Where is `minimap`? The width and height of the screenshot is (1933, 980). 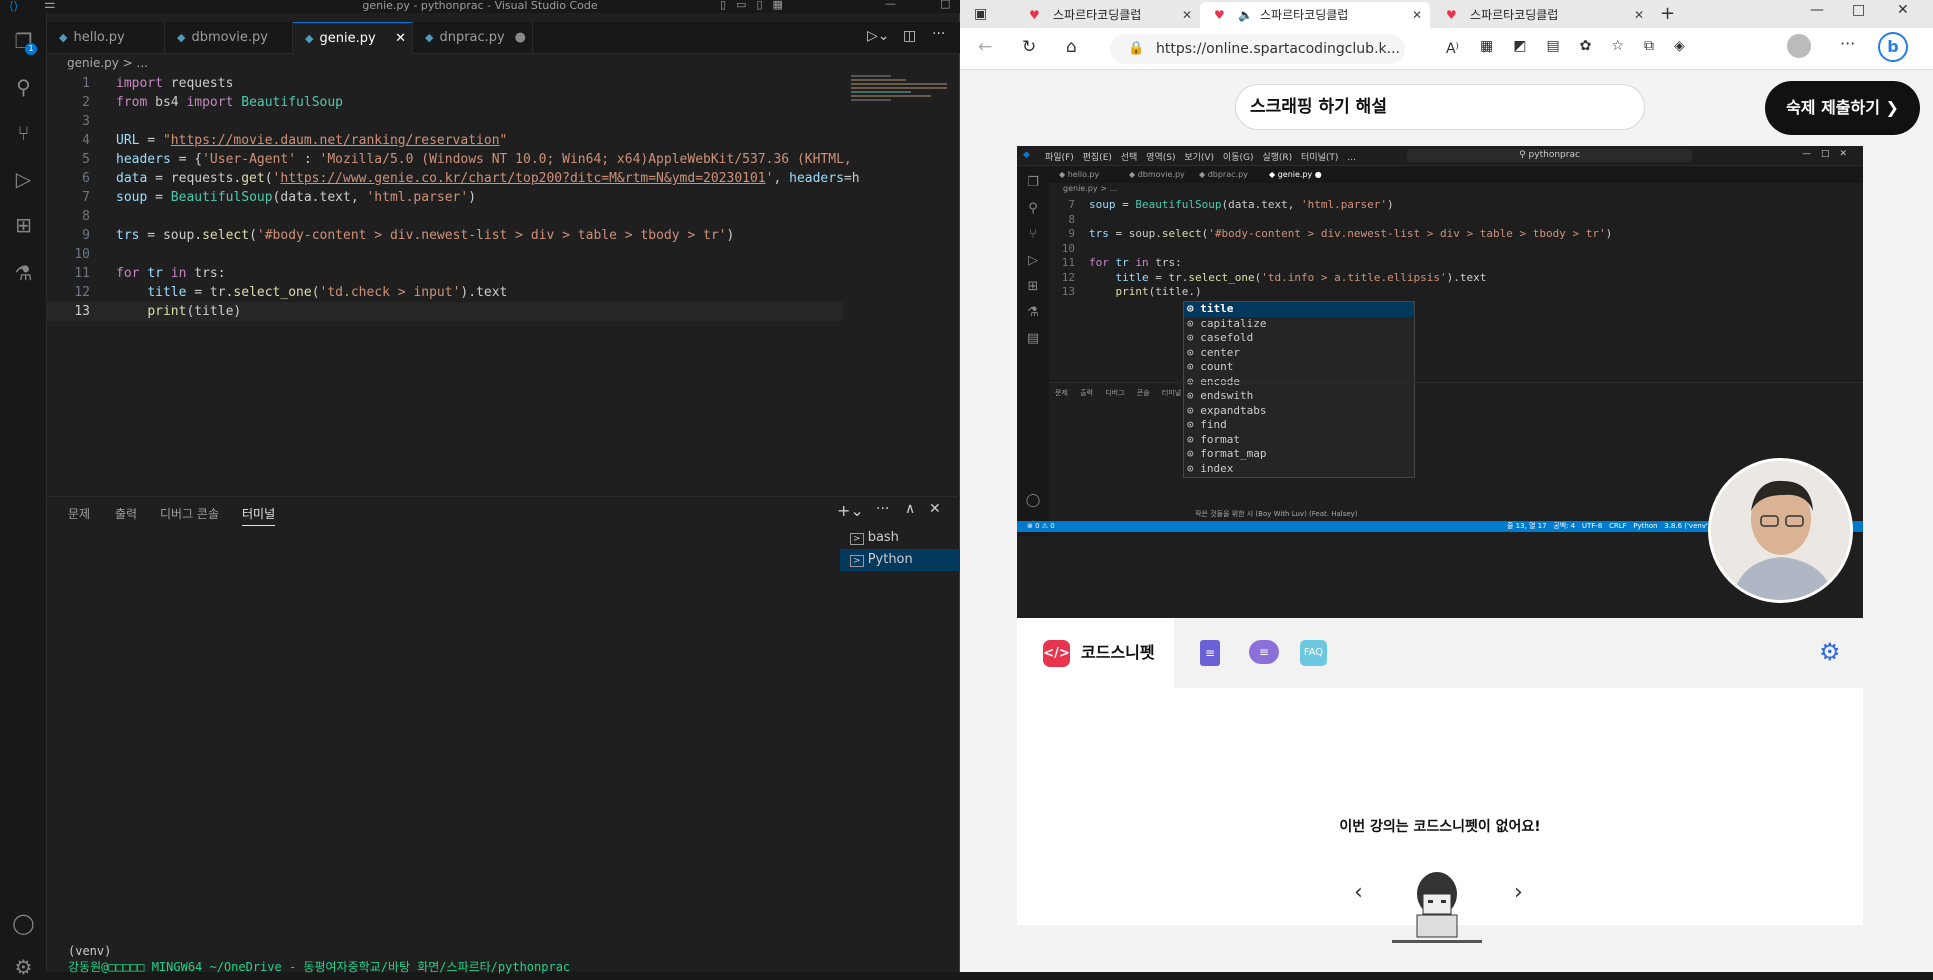
minimap is located at coordinates (901, 90).